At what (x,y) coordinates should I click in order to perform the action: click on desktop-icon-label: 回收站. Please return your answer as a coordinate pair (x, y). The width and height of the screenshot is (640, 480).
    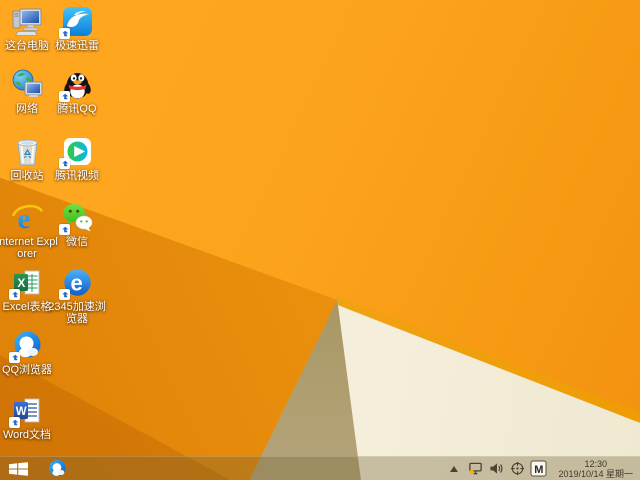
    Looking at the image, I should click on (27, 176).